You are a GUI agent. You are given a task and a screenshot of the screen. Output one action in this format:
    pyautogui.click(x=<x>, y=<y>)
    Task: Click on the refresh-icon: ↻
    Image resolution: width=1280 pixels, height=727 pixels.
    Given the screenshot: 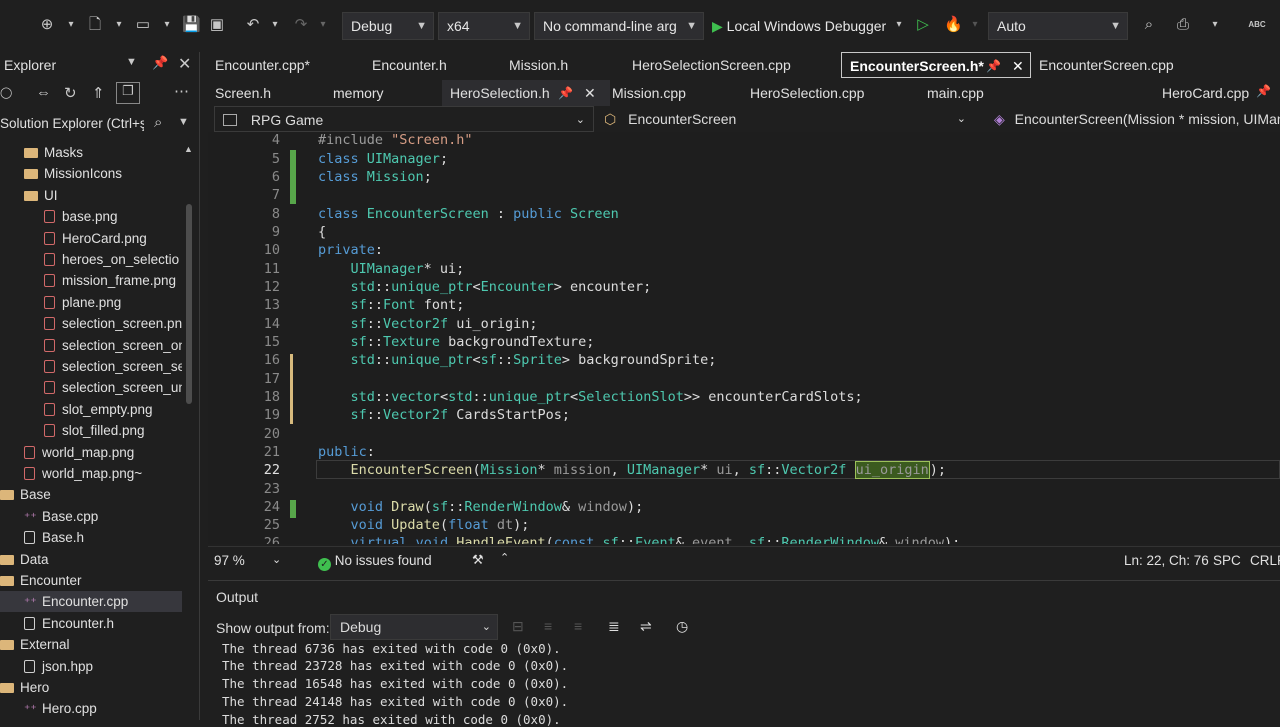 What is the action you would take?
    pyautogui.click(x=70, y=93)
    